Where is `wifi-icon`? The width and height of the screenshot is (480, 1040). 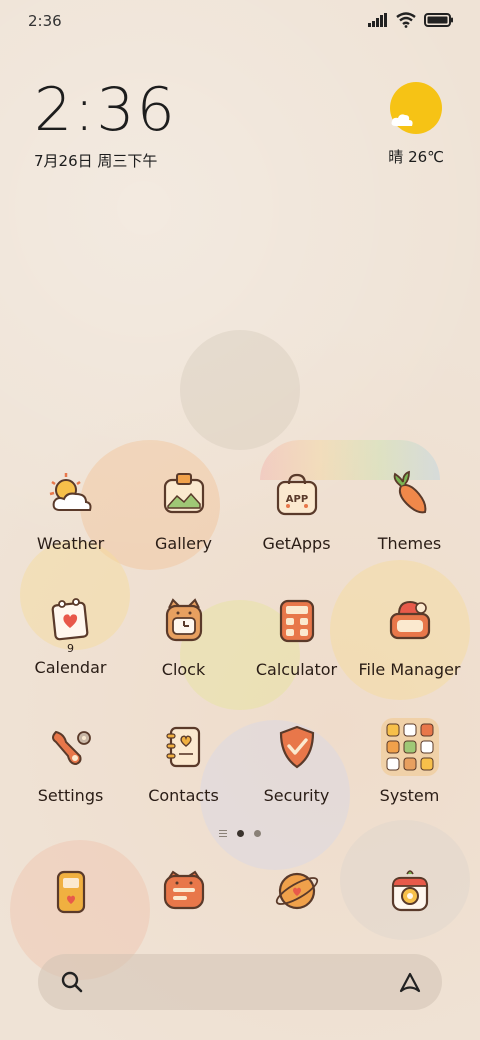 wifi-icon is located at coordinates (406, 20).